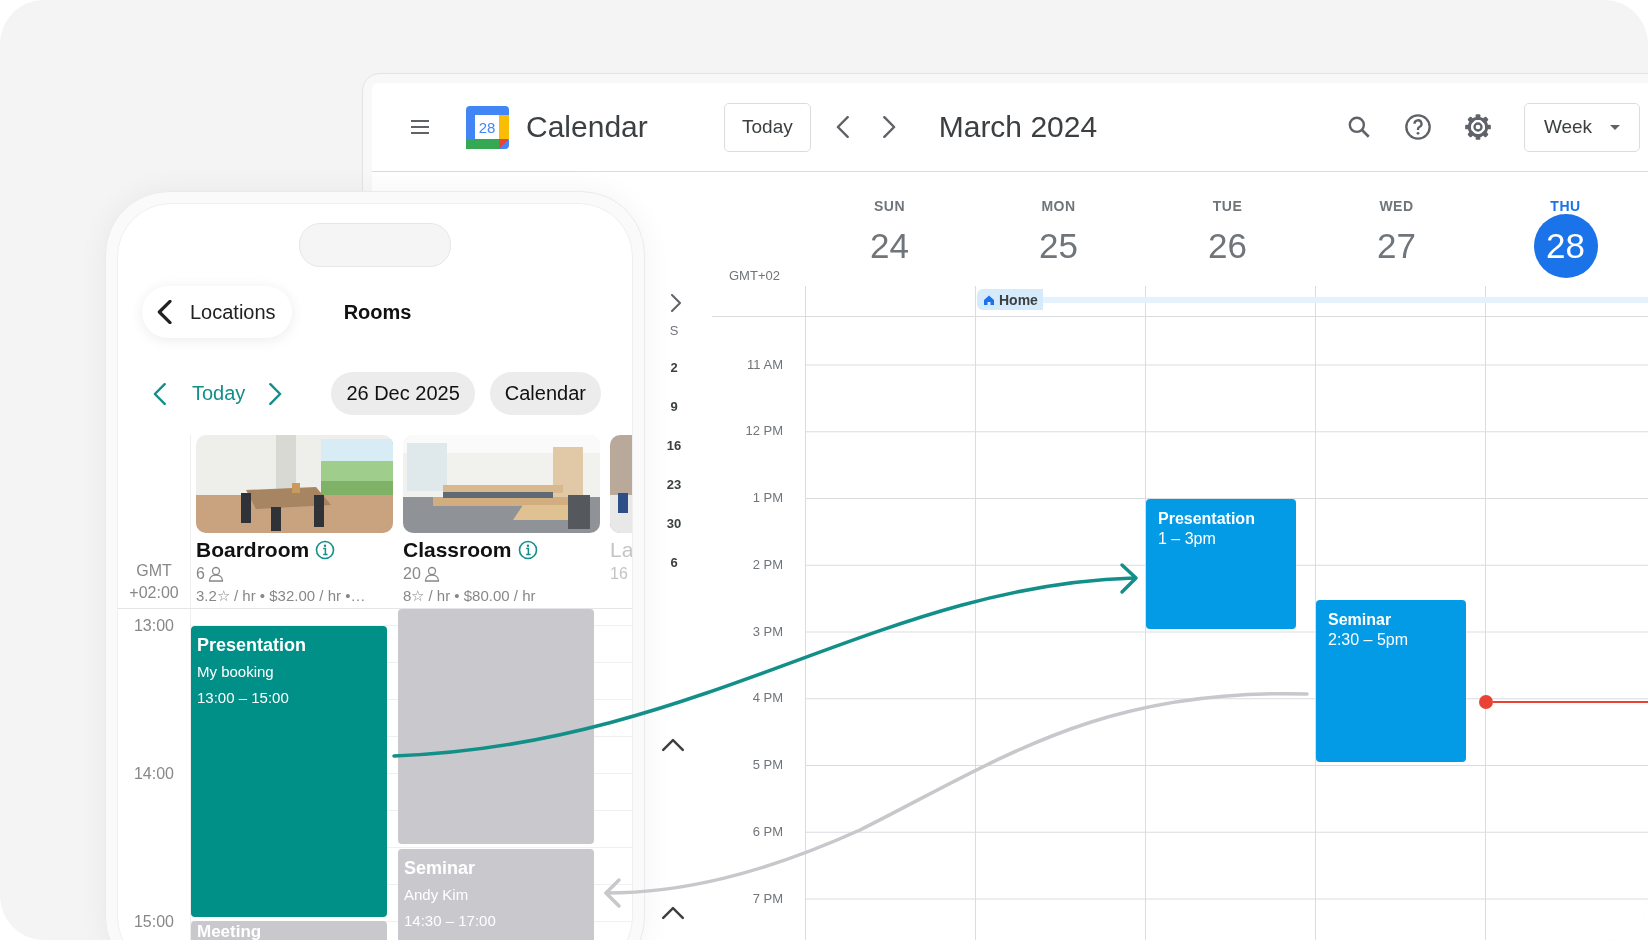 Image resolution: width=1648 pixels, height=940 pixels. I want to click on mini-calendar-date: 23, so click(674, 484).